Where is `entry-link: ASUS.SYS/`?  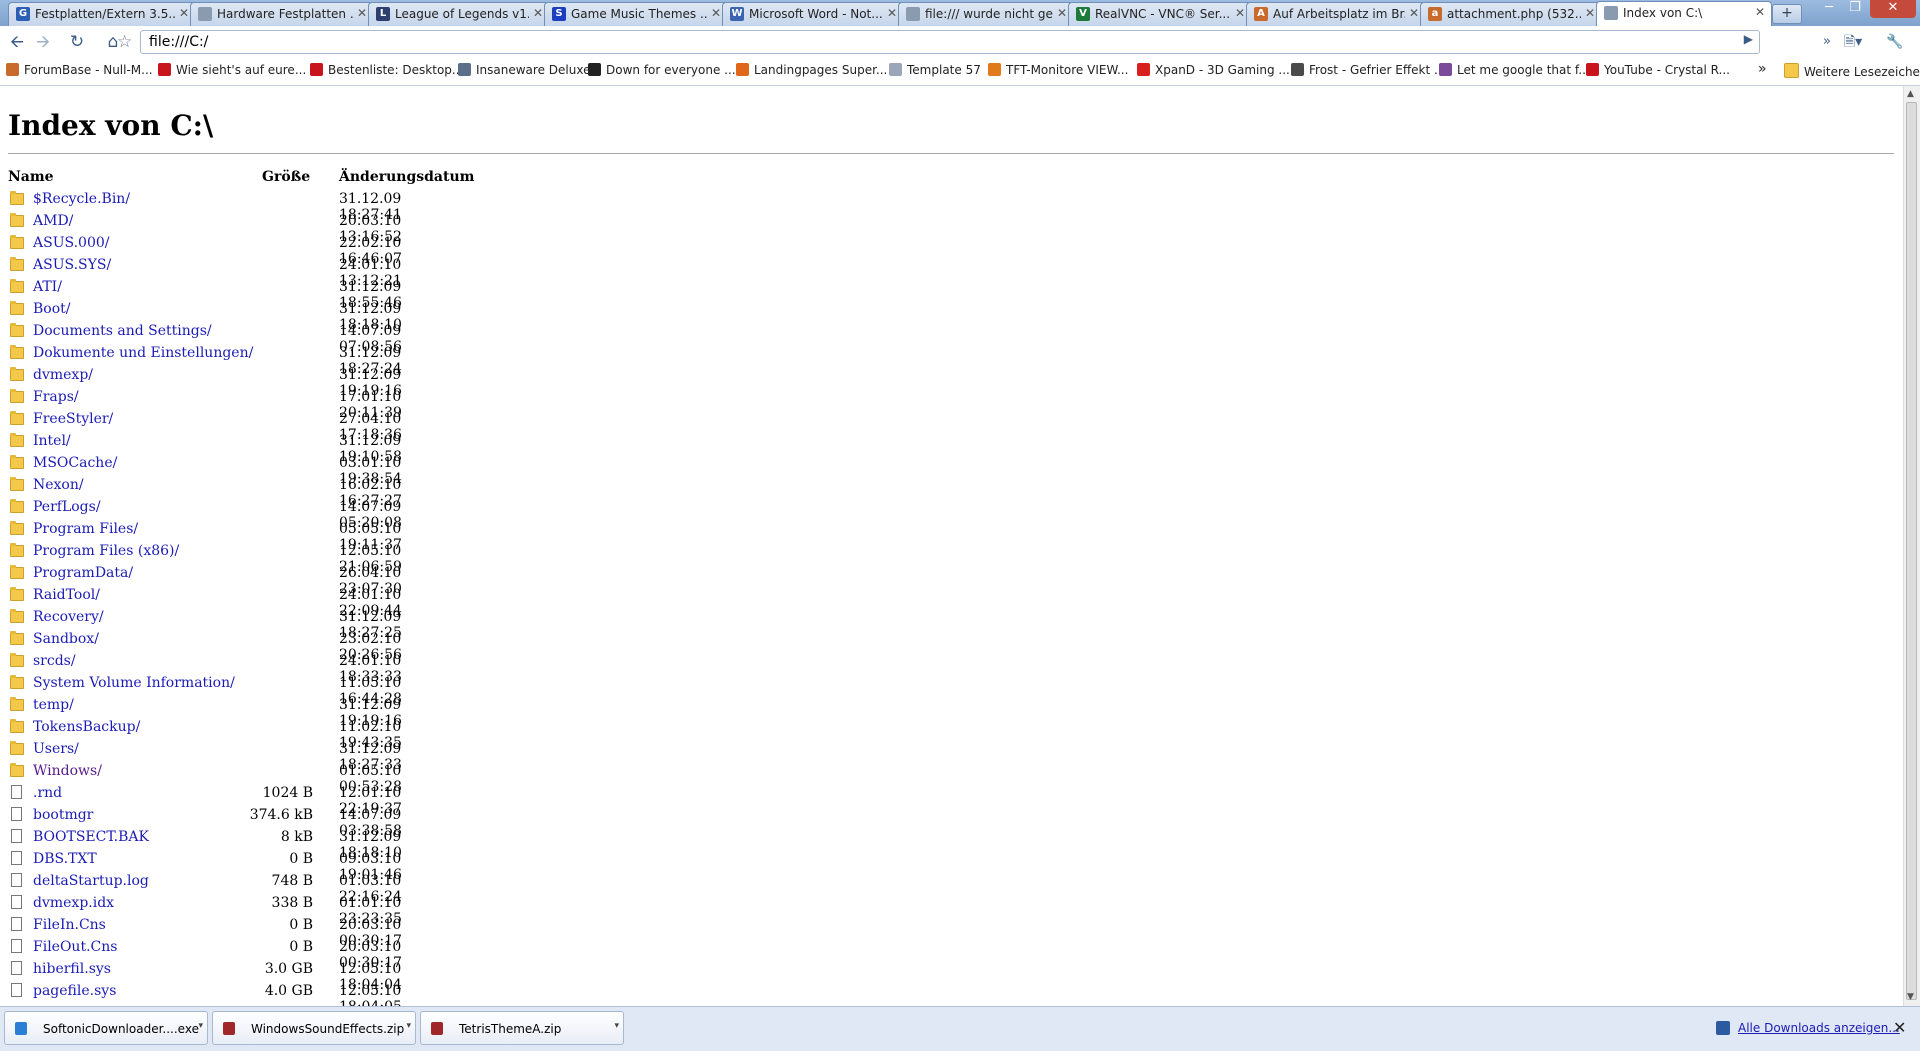 entry-link: ASUS.SYS/ is located at coordinates (72, 265).